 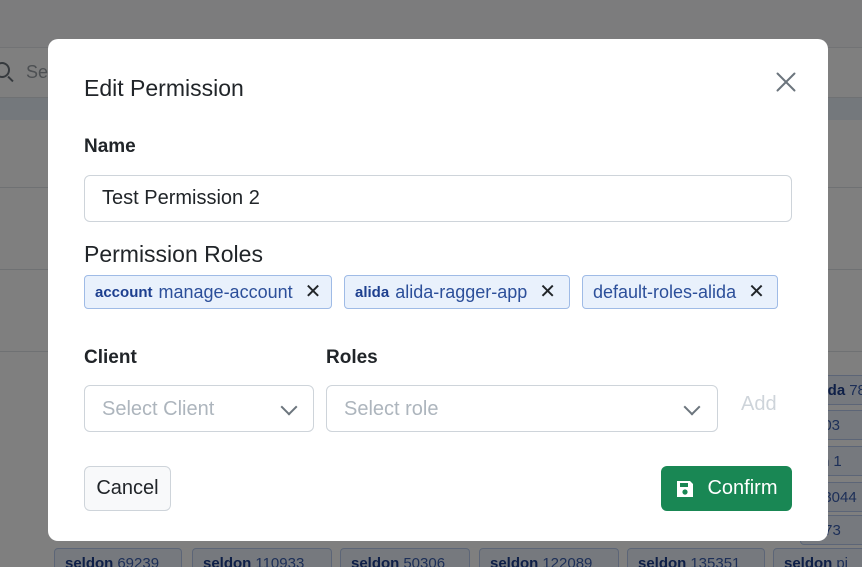 I want to click on close-icon, so click(x=786, y=82).